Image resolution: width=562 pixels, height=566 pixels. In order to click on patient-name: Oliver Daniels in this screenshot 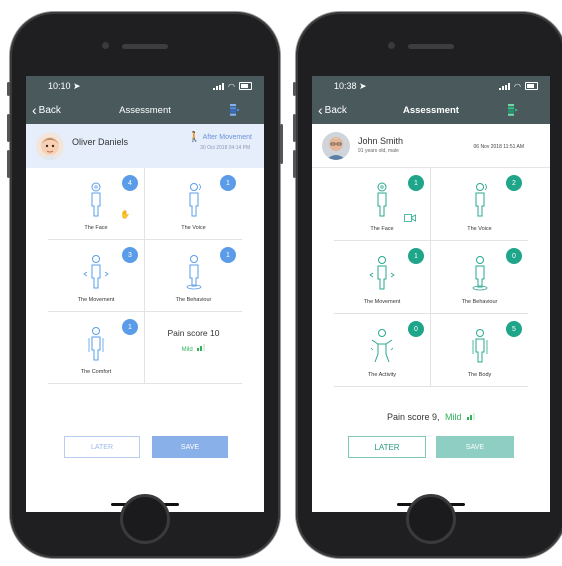, I will do `click(100, 142)`.